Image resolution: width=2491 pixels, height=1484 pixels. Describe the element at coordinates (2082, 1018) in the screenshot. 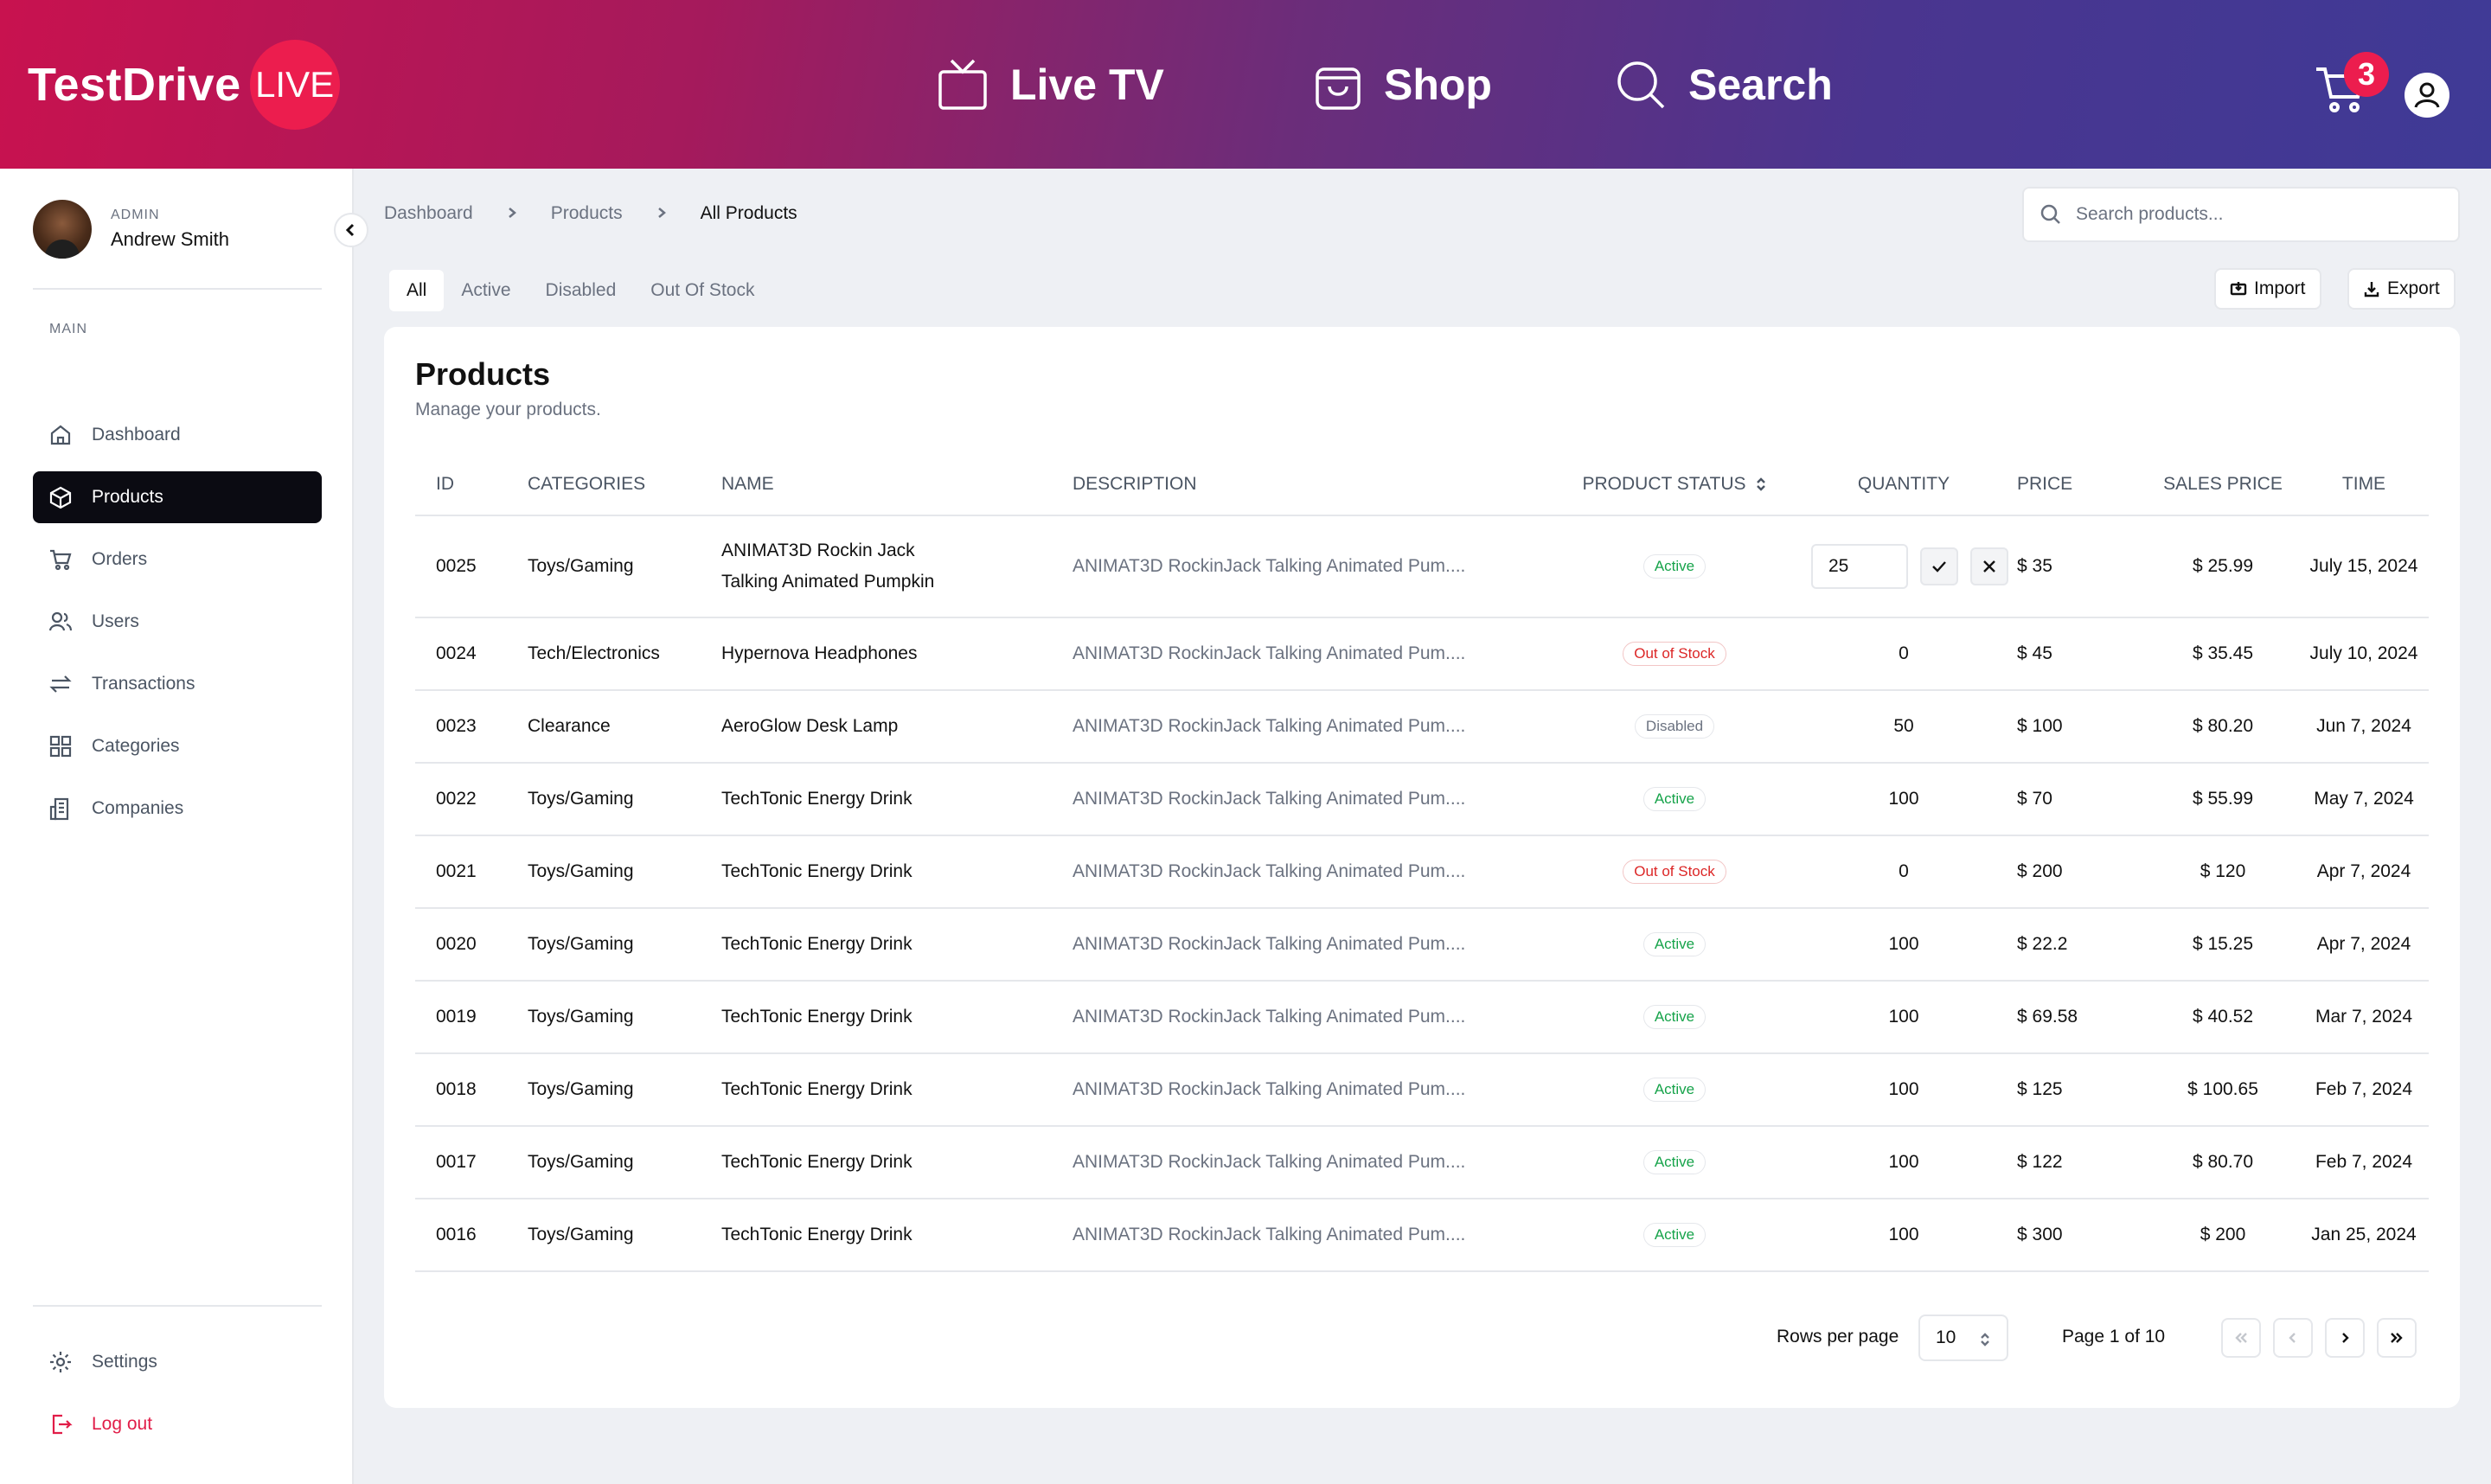

I see `cell-price: $ 69.58` at that location.